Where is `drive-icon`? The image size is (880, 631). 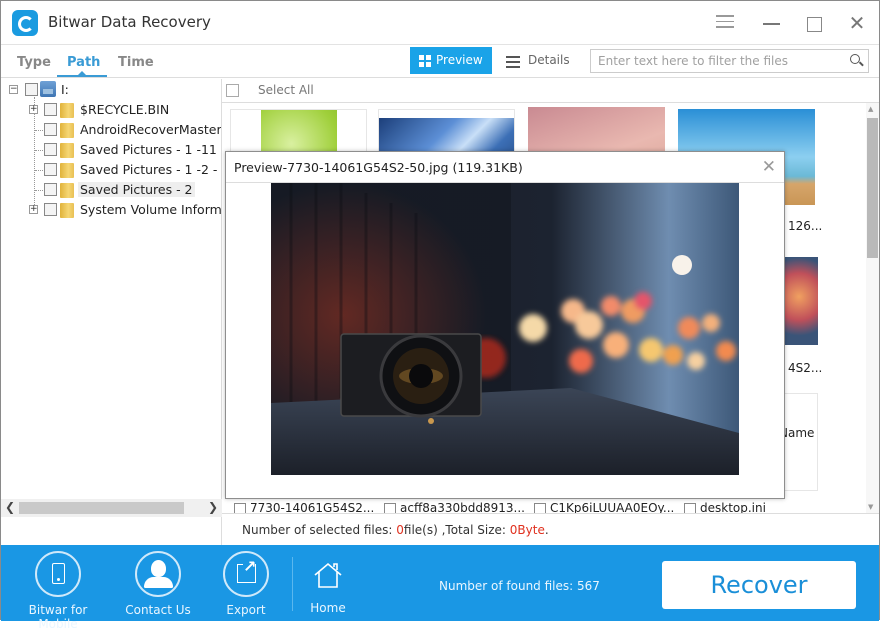
drive-icon is located at coordinates (48, 89).